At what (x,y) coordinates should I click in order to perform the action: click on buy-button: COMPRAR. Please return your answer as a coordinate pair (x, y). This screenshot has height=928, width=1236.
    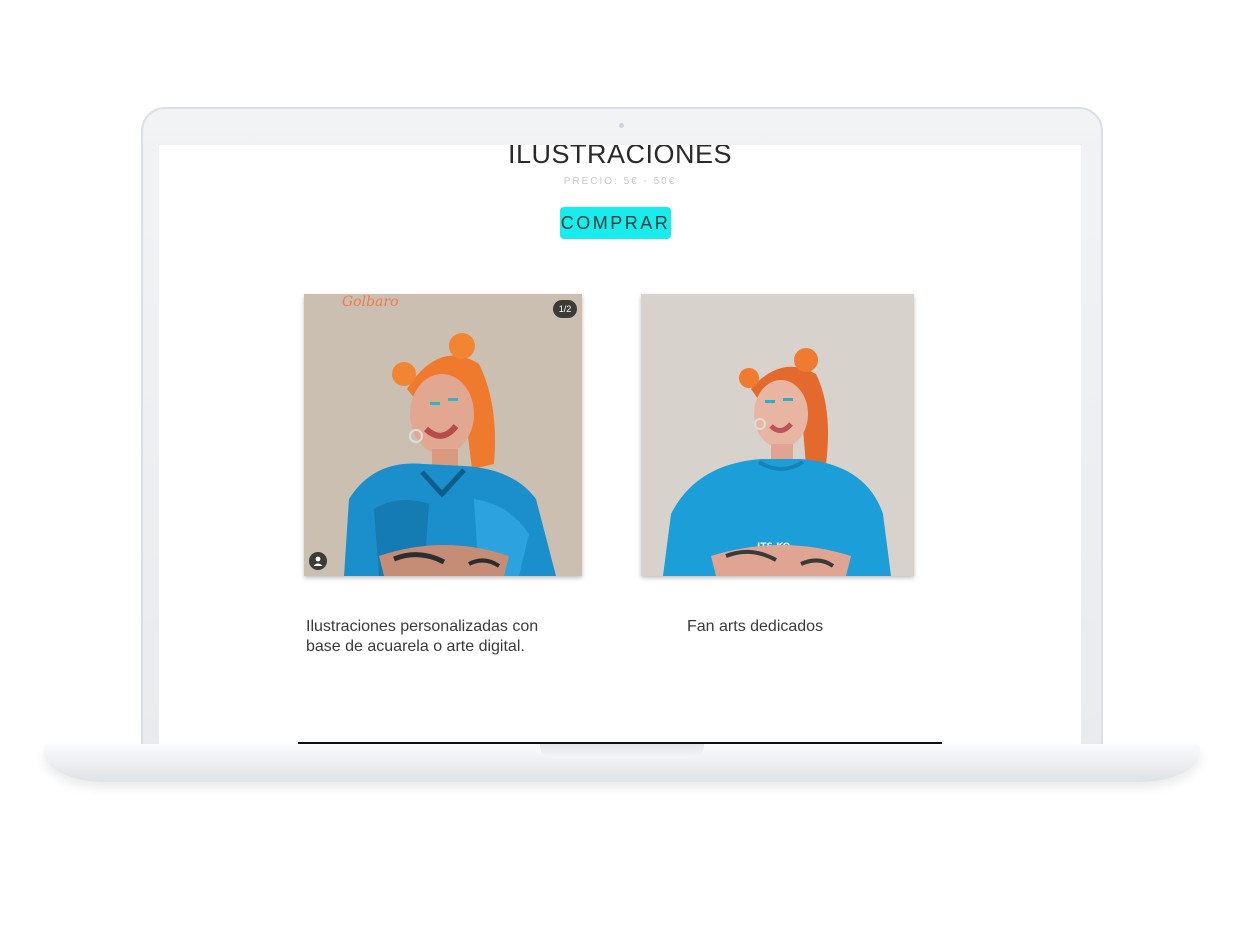
    Looking at the image, I should click on (615, 223).